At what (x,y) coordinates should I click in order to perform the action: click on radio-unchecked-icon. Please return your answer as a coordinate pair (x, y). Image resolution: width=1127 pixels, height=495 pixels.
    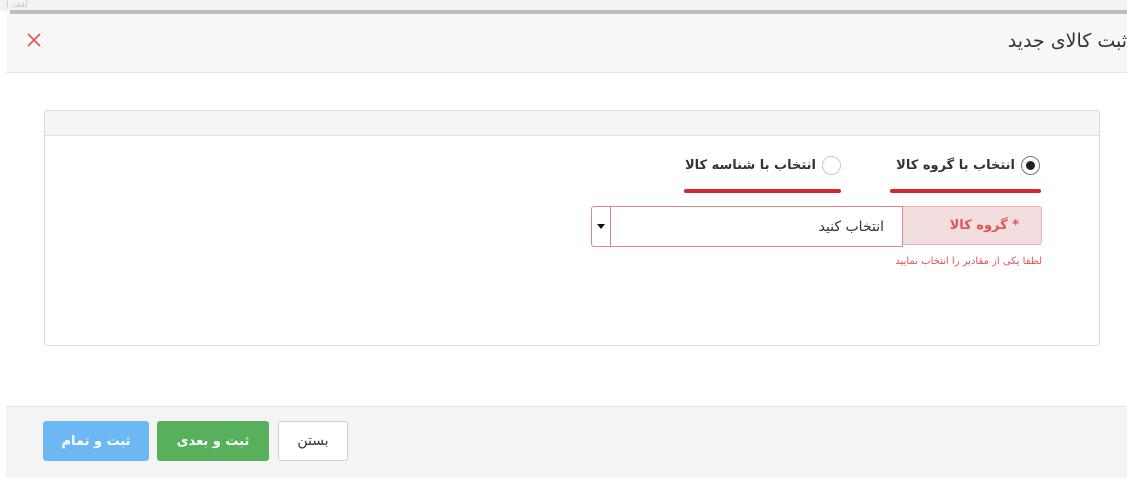
    Looking at the image, I should click on (831, 165).